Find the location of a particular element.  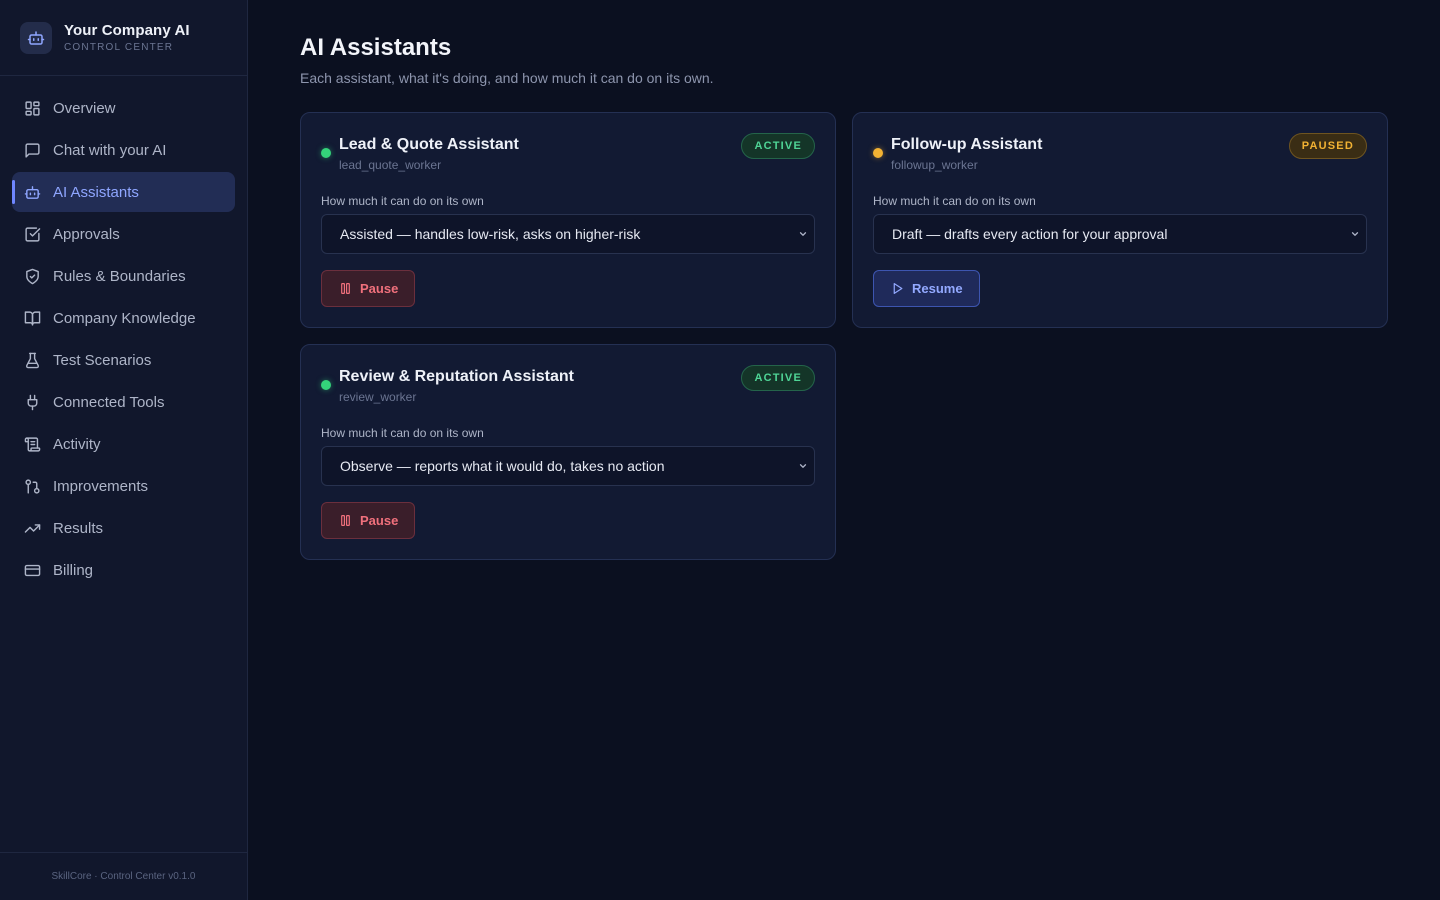

robot-logo-icon is located at coordinates (36, 37).